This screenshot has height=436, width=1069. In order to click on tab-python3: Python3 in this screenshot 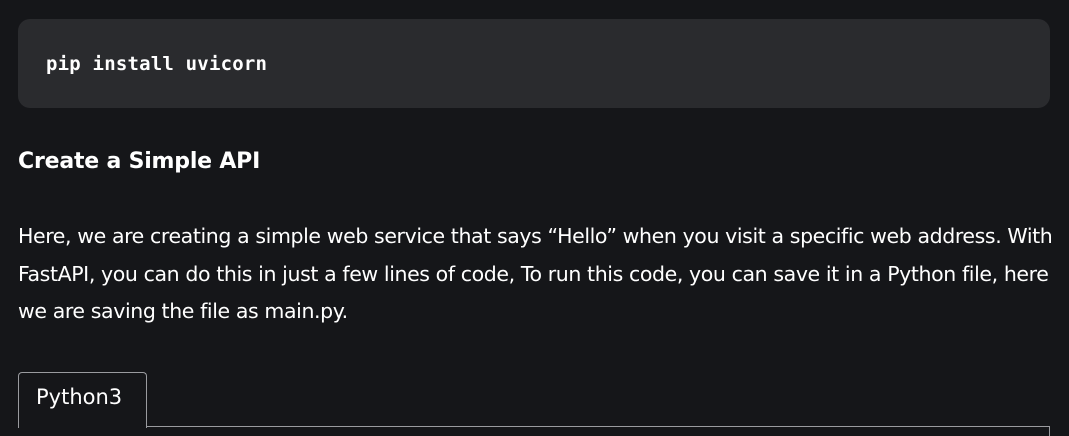, I will do `click(82, 400)`.